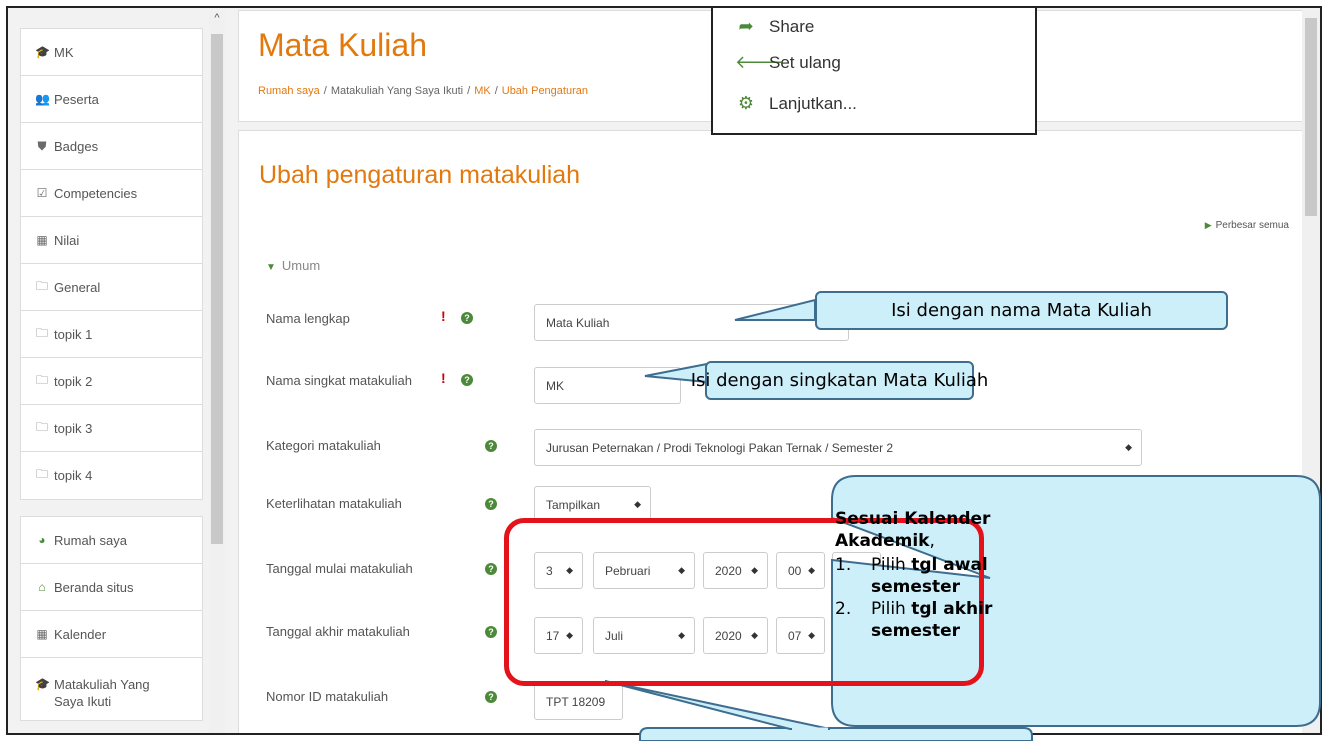  What do you see at coordinates (42, 145) in the screenshot?
I see `shield-icon: ⛊` at bounding box center [42, 145].